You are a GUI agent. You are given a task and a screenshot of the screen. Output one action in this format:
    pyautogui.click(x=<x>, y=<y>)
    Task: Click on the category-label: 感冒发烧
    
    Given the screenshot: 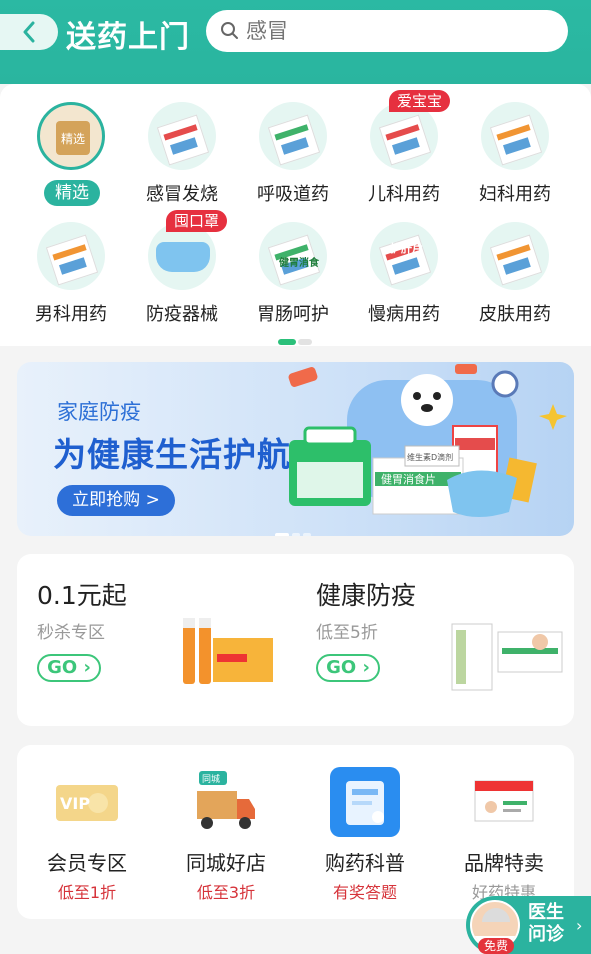 What is the action you would take?
    pyautogui.click(x=182, y=194)
    